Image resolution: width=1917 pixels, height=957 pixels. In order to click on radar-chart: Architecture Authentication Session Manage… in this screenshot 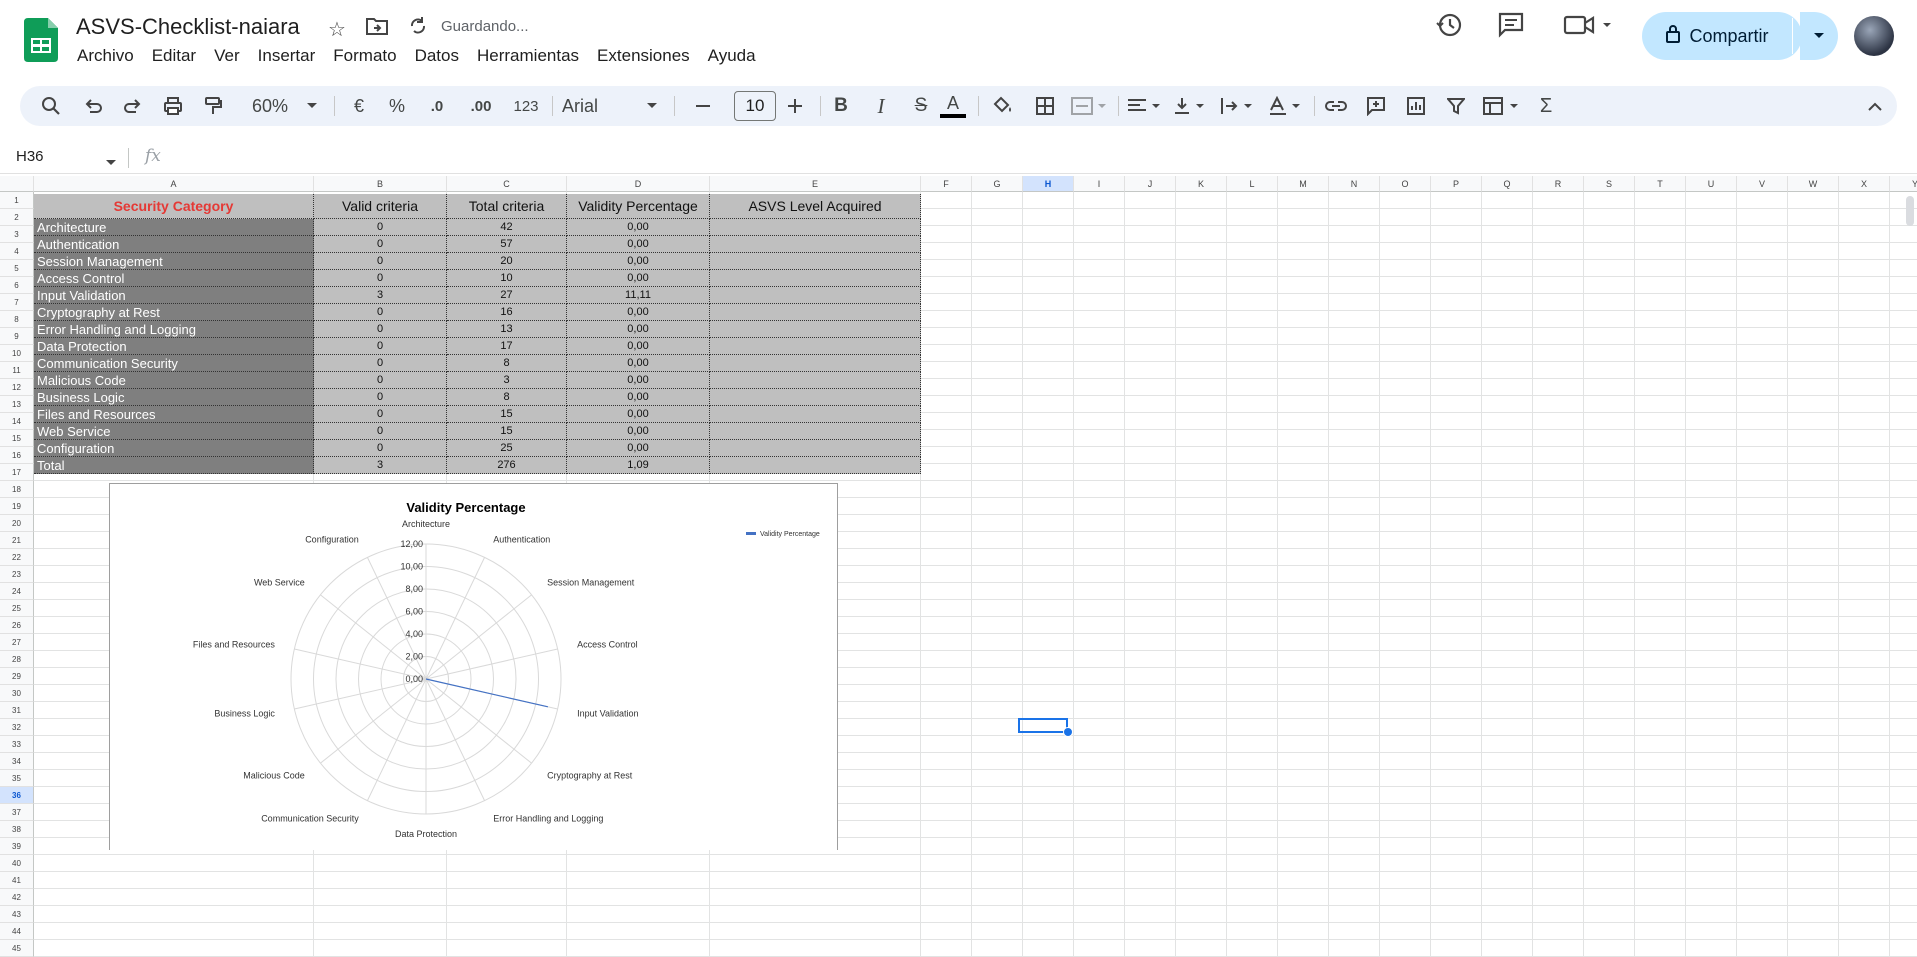, I will do `click(473, 666)`.